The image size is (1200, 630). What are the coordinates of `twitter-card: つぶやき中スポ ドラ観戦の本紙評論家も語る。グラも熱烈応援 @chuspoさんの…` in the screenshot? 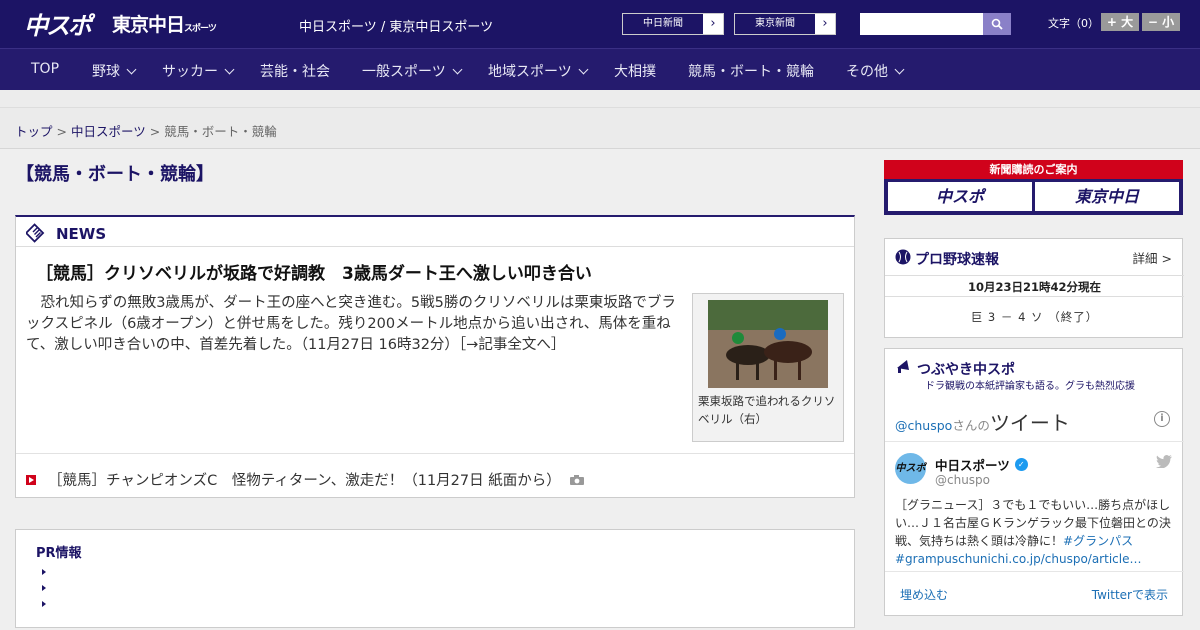 It's located at (1034, 482).